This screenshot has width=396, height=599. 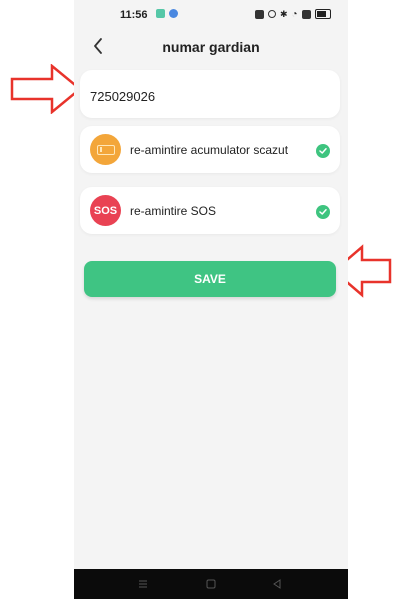 I want to click on annotation-arrow-right, so click(x=46, y=89).